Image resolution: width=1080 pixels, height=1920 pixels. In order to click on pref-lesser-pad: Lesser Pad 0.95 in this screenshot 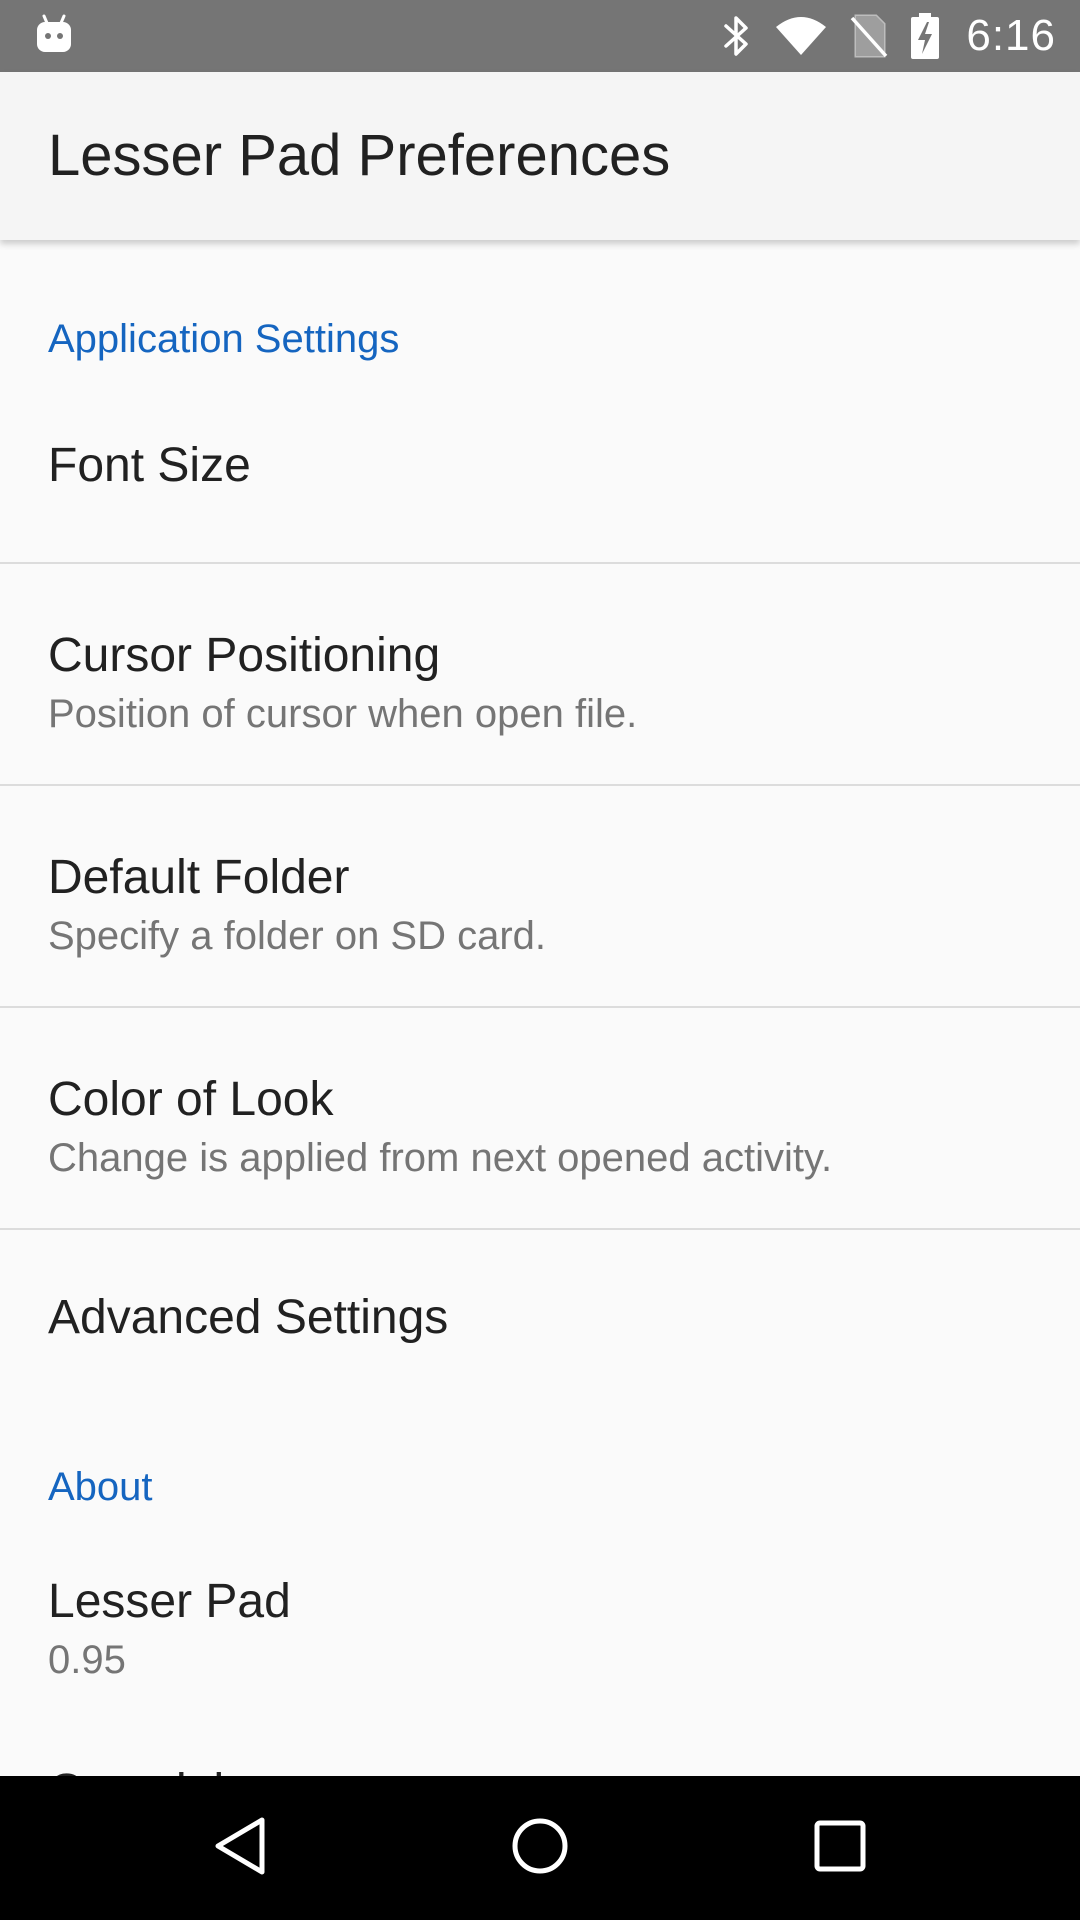, I will do `click(540, 1652)`.